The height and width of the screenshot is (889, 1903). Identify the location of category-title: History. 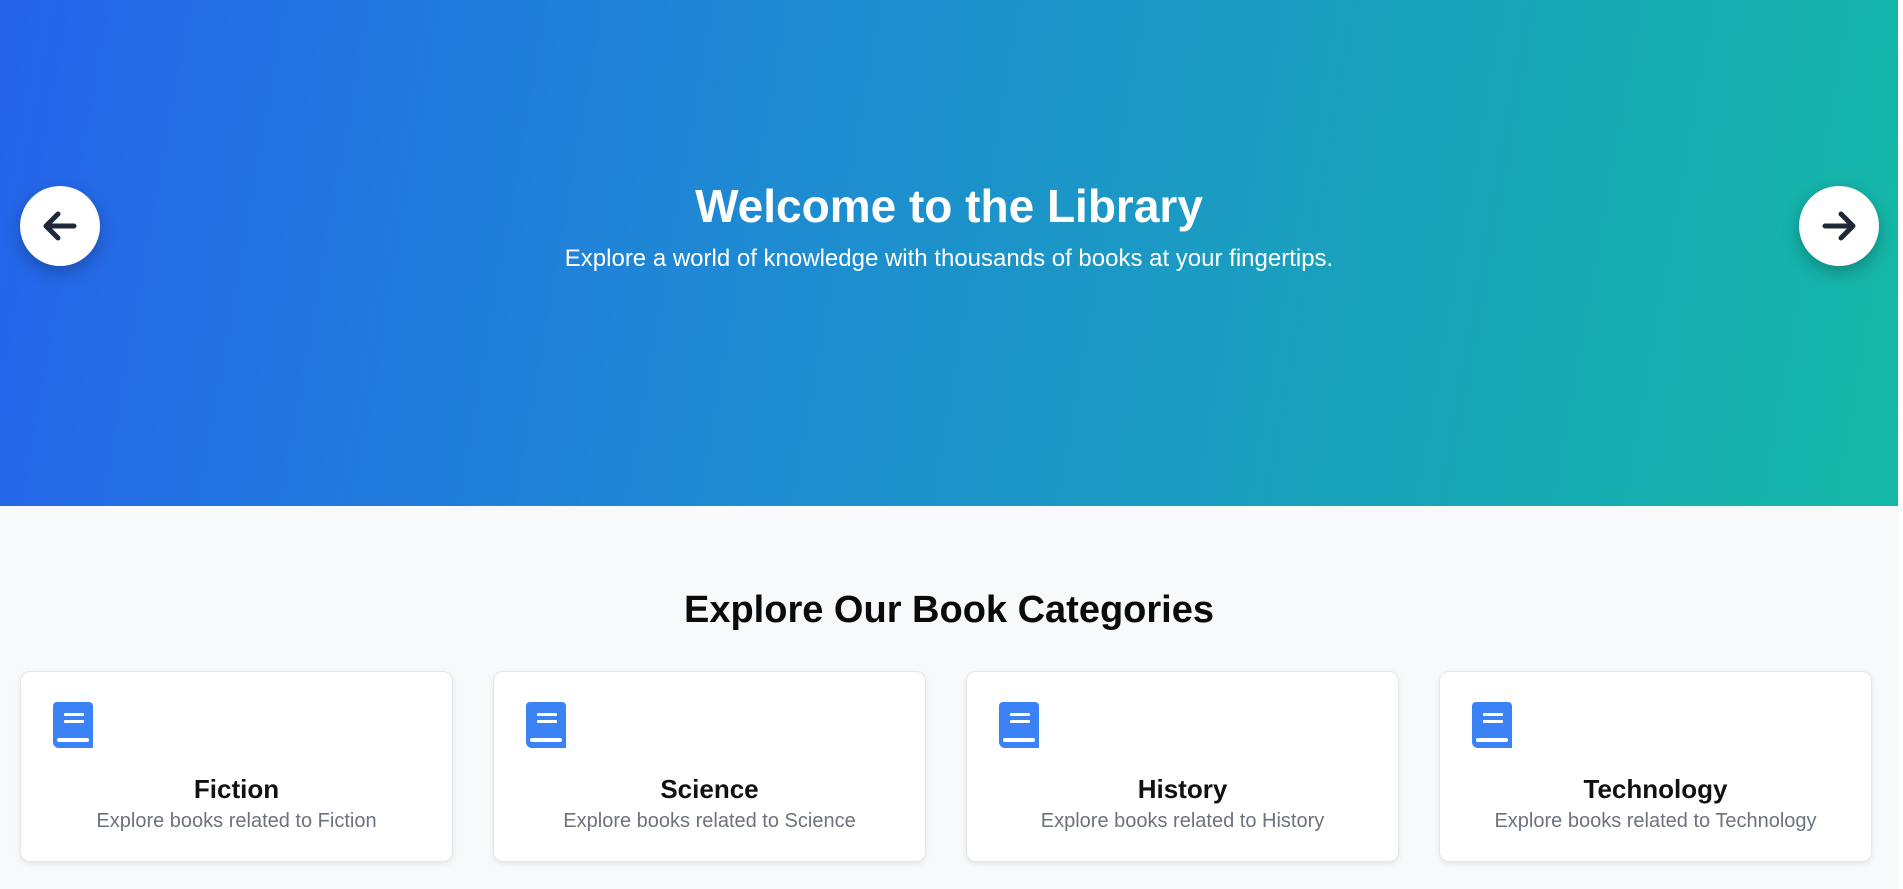
(1182, 789).